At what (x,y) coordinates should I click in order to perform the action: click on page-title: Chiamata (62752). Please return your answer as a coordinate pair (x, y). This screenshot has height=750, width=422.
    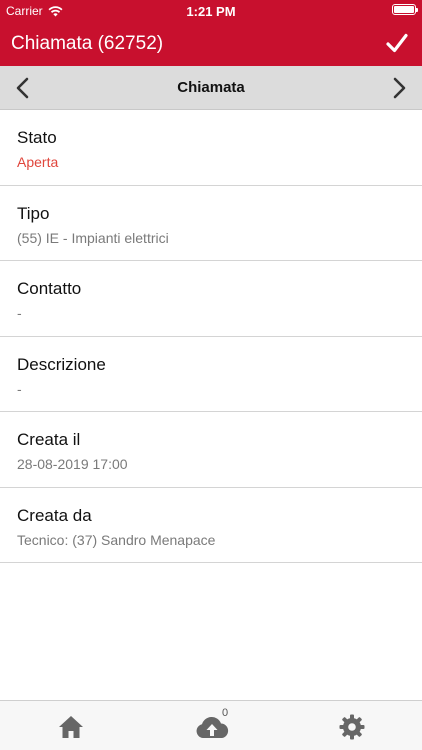
    Looking at the image, I should click on (87, 43).